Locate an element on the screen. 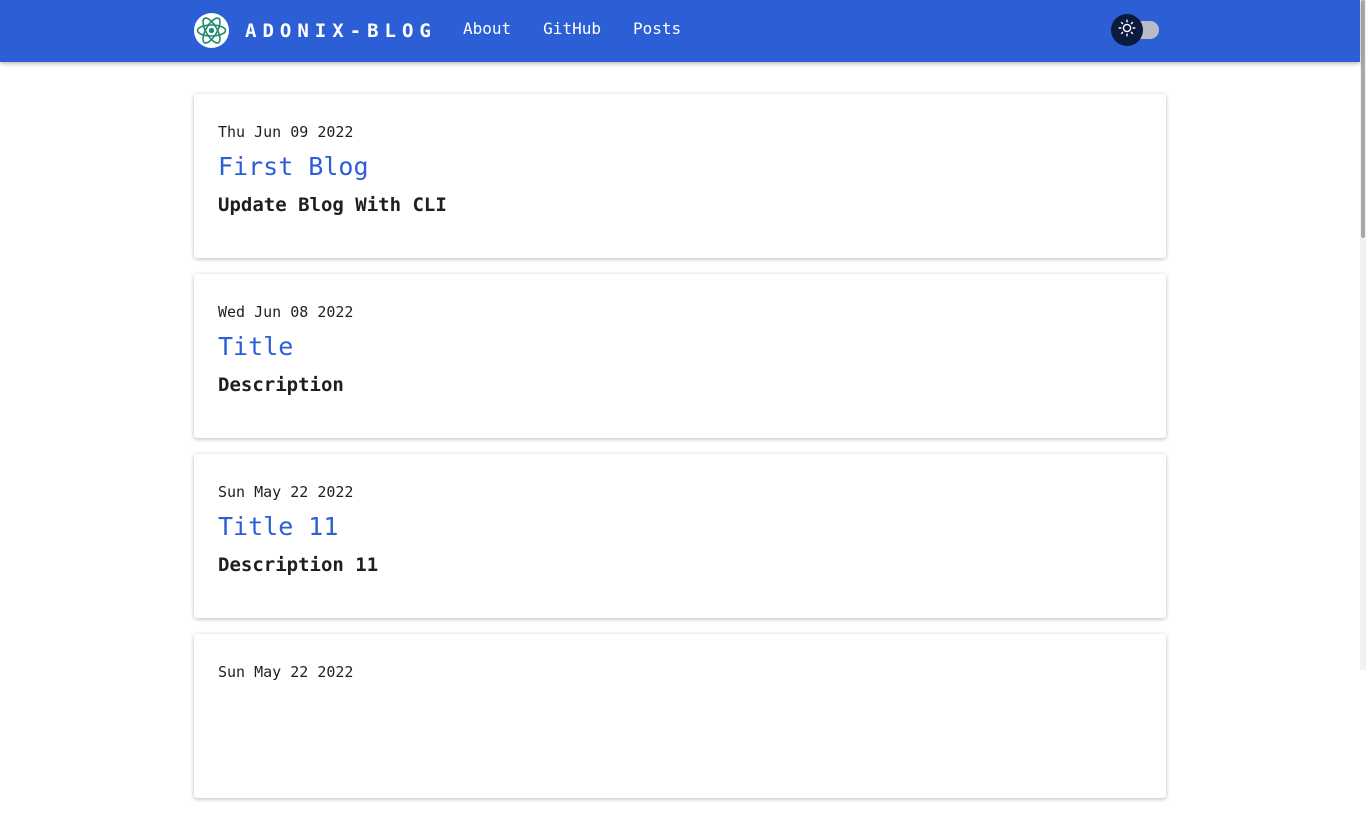 Image resolution: width=1366 pixels, height=814 pixels. post-card: Wed Jun 08 2022 Title Description is located at coordinates (680, 356).